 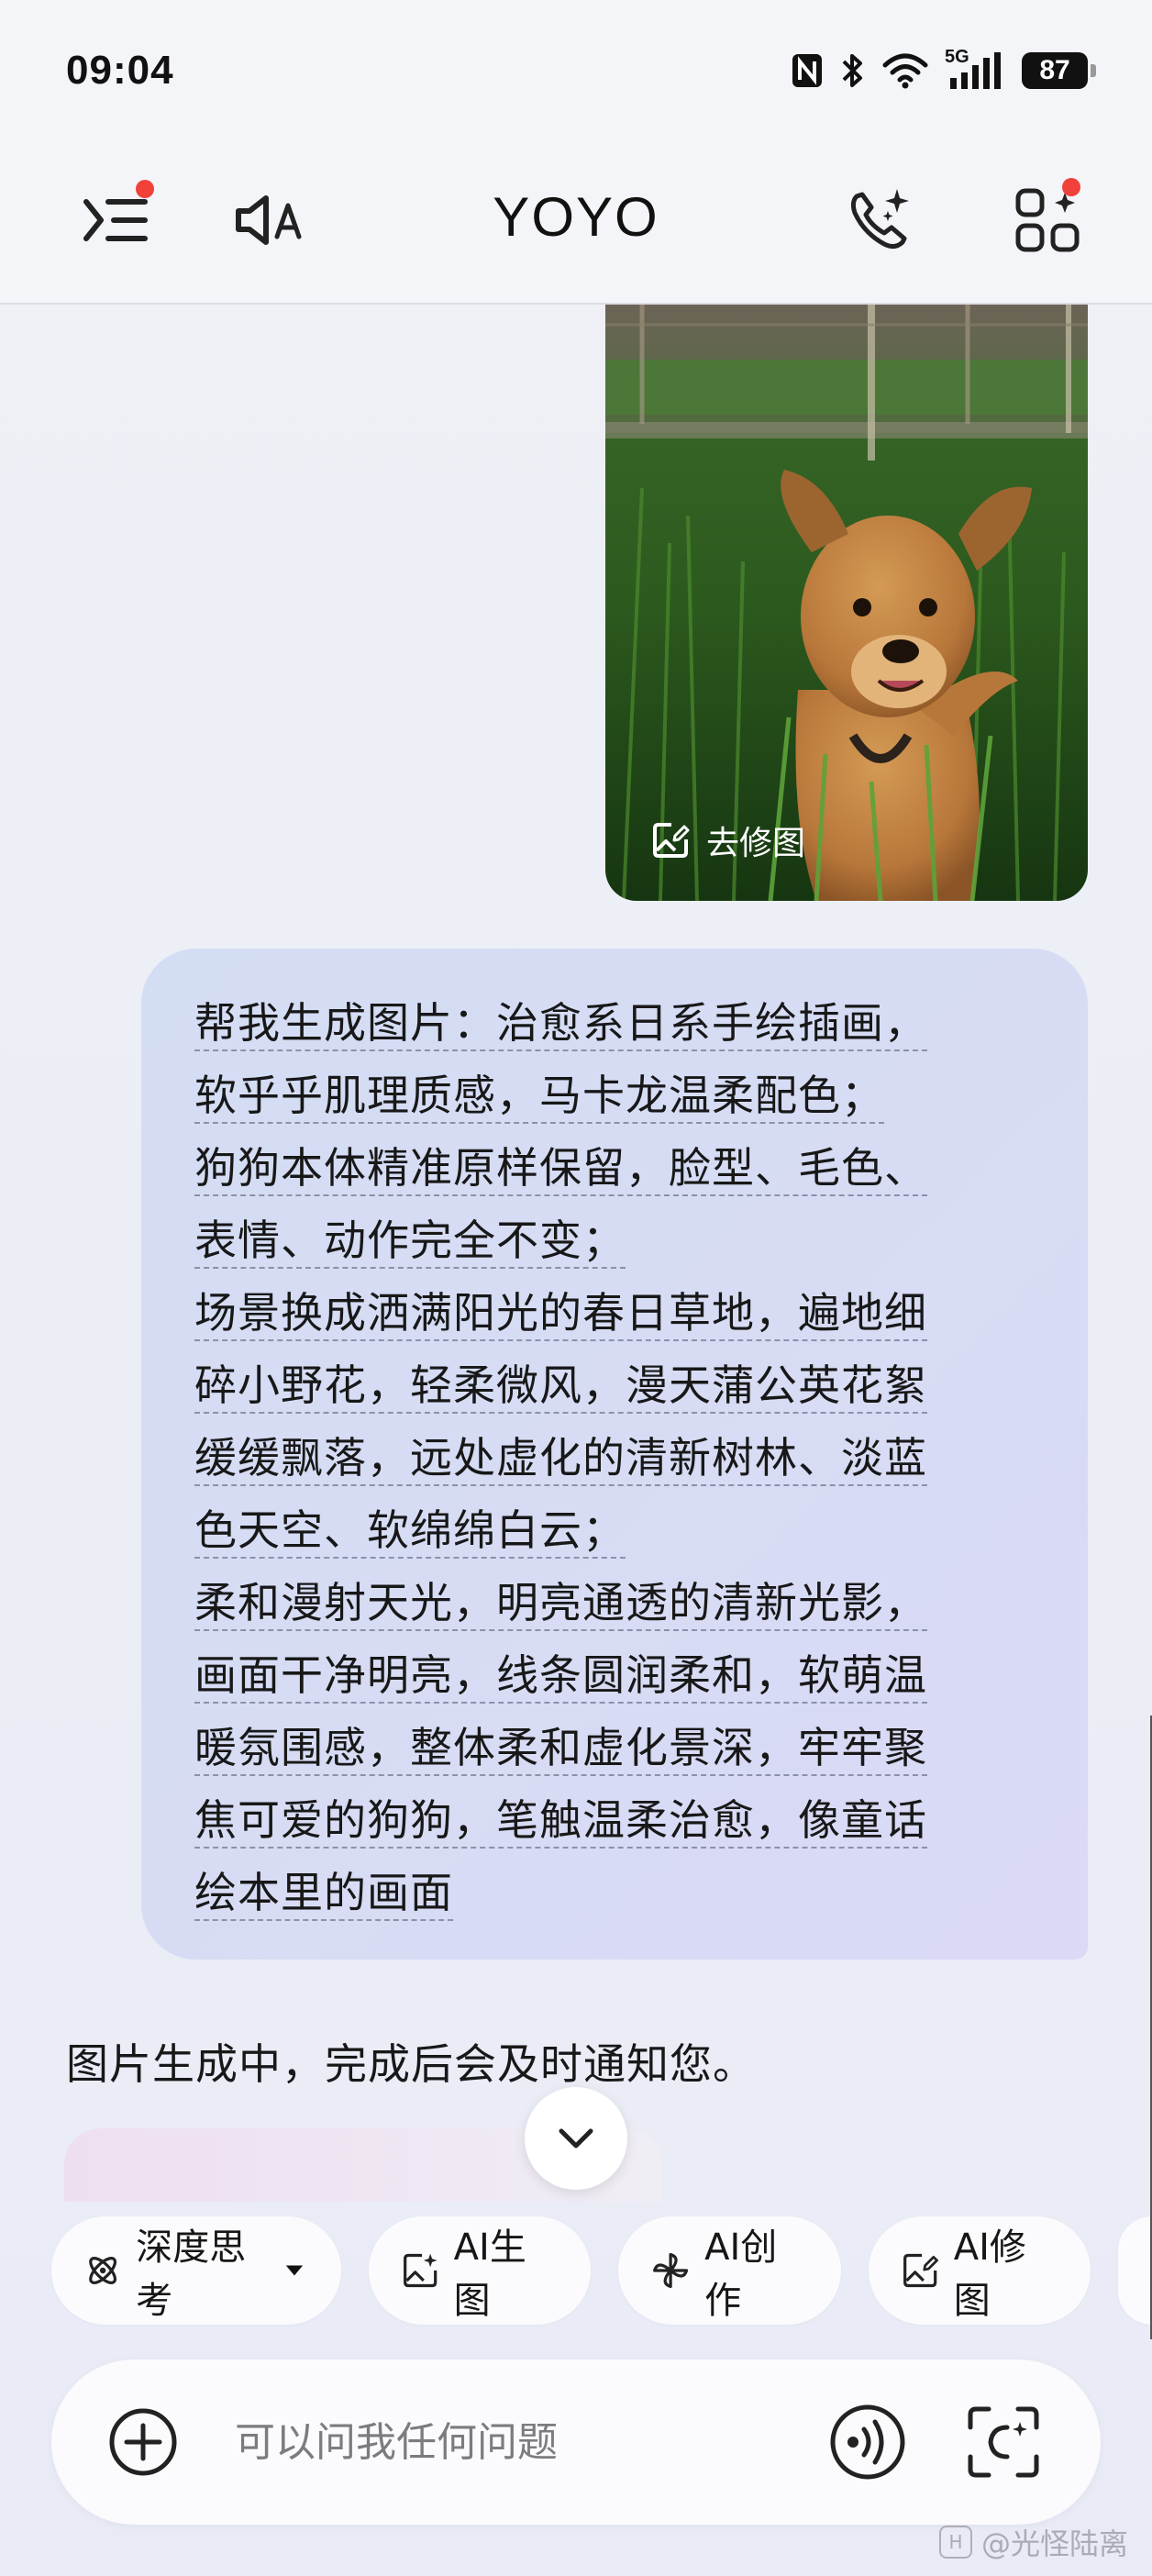 I want to click on wifi-icon, so click(x=905, y=71).